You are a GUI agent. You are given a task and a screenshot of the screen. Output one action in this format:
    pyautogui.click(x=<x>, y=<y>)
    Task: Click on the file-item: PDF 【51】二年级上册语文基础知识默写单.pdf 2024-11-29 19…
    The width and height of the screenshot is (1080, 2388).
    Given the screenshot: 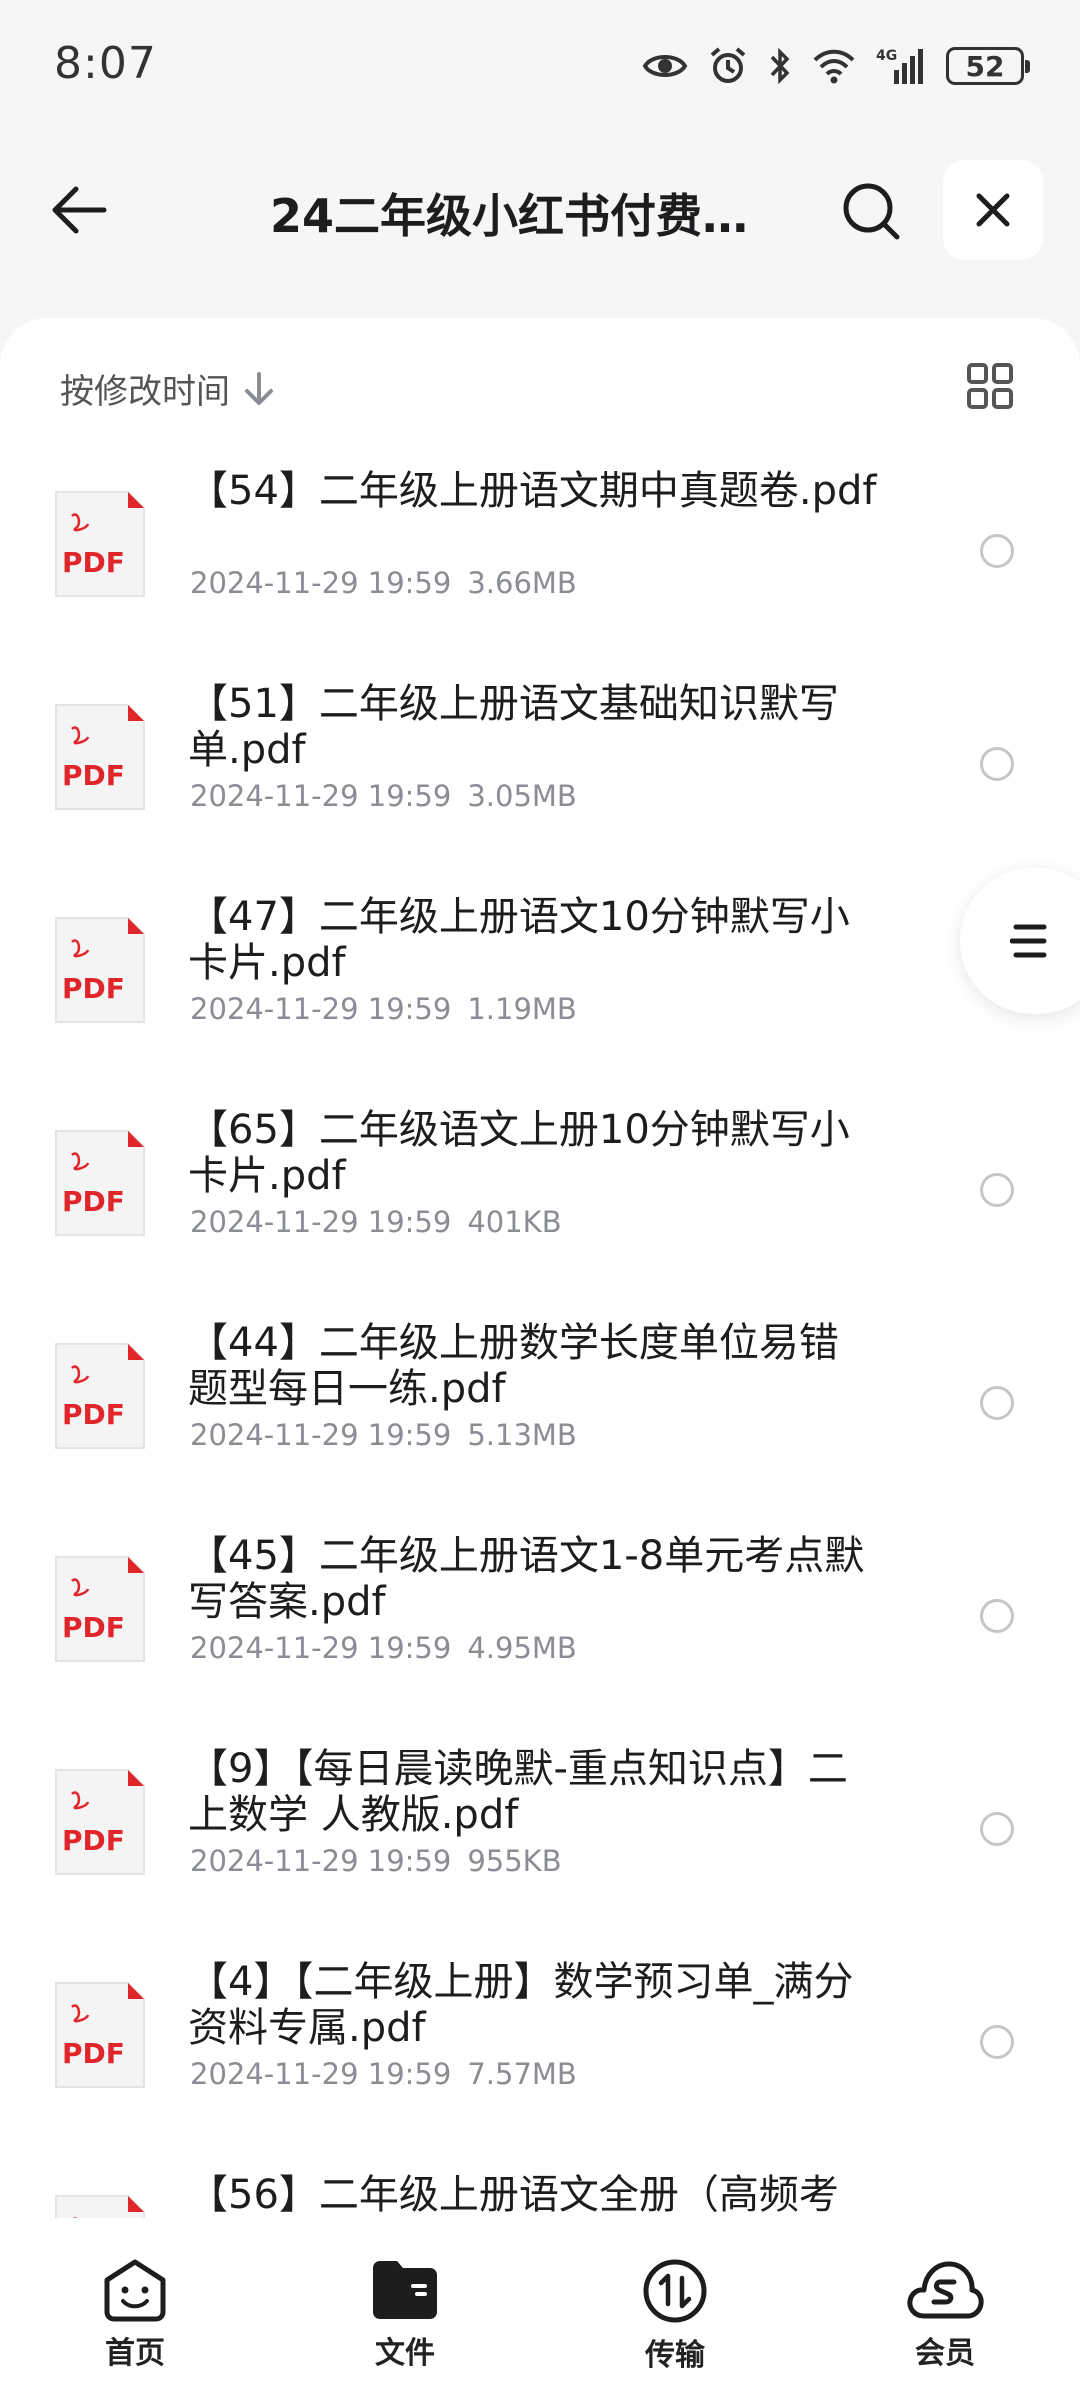 What is the action you would take?
    pyautogui.click(x=540, y=787)
    